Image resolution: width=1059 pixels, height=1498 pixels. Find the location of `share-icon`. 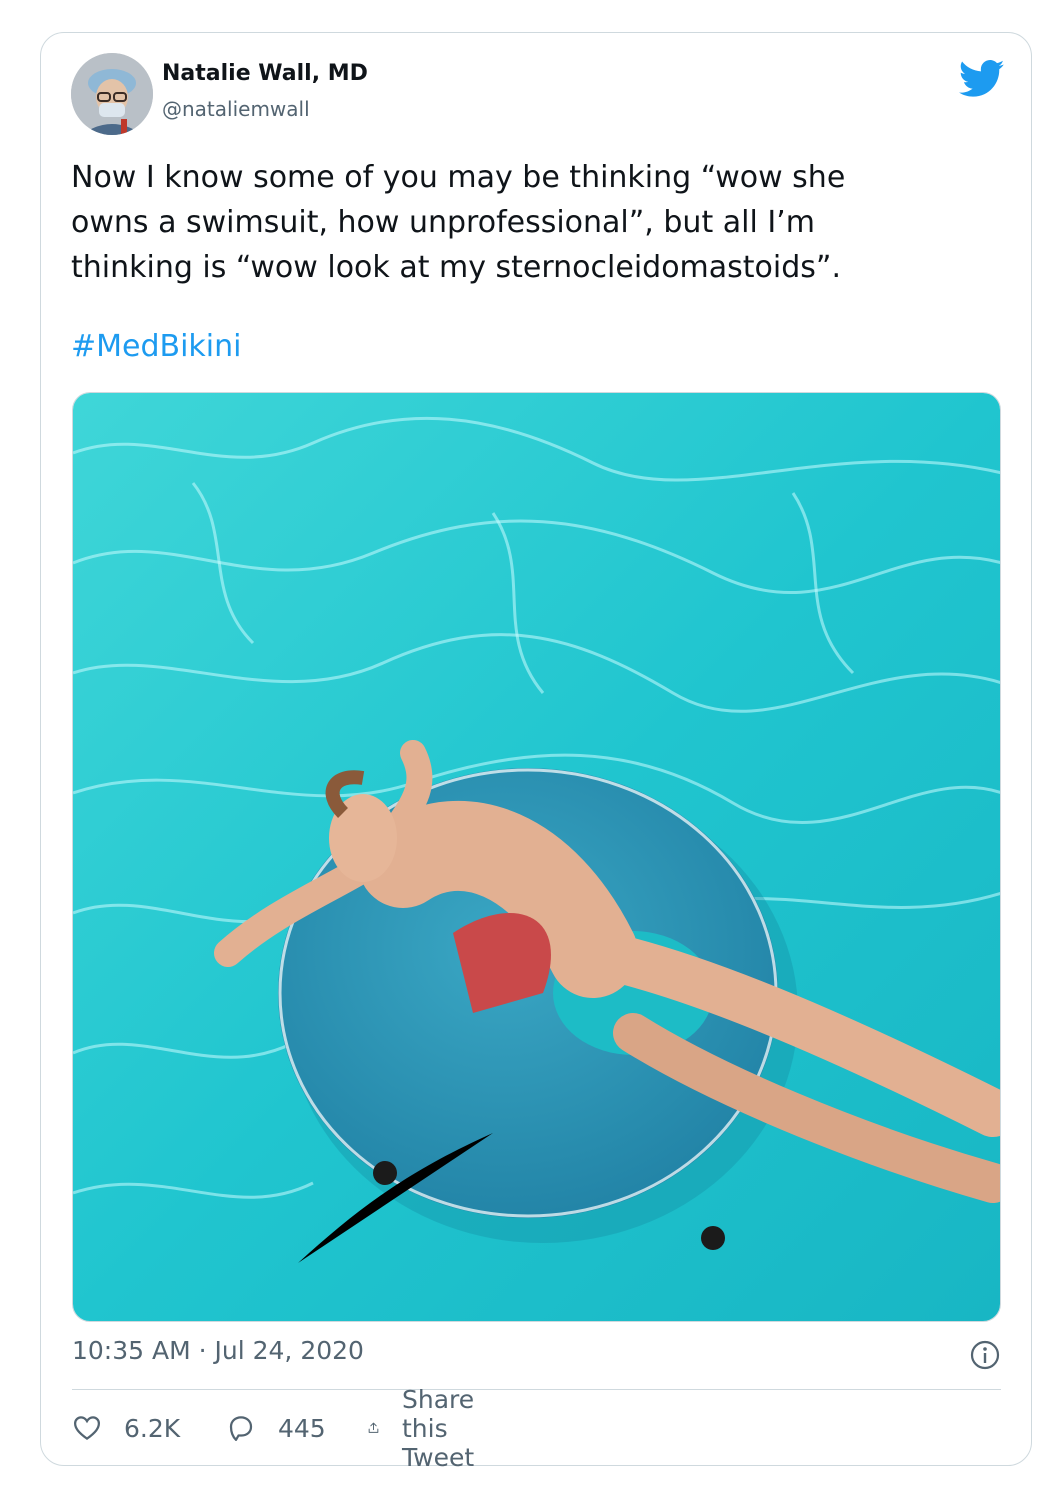

share-icon is located at coordinates (373, 1427).